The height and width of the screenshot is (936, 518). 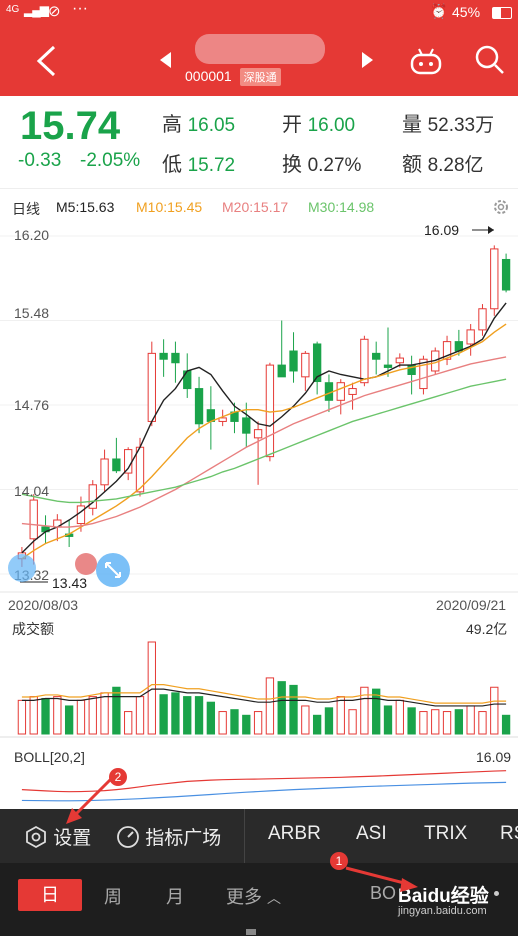 I want to click on max-arrow-head, so click(x=491, y=230).